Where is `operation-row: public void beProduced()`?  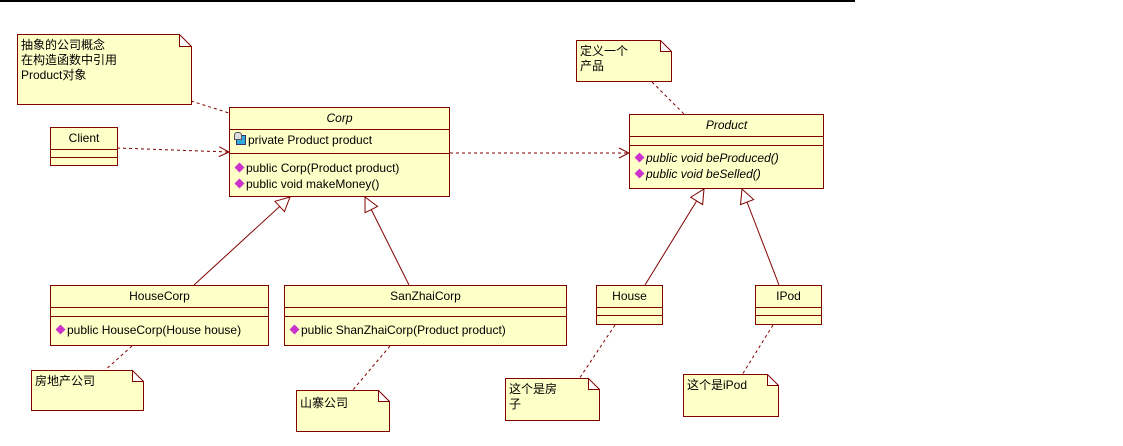 operation-row: public void beProduced() is located at coordinates (726, 158).